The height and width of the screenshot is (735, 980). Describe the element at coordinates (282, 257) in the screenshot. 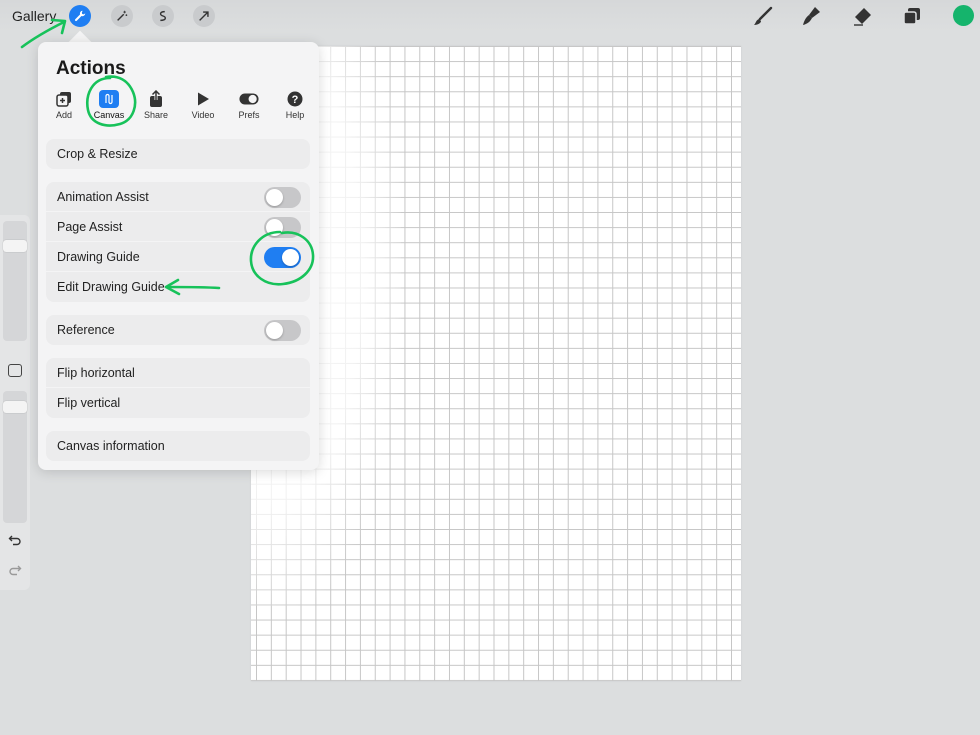

I see `drawing-guide-toggle` at that location.